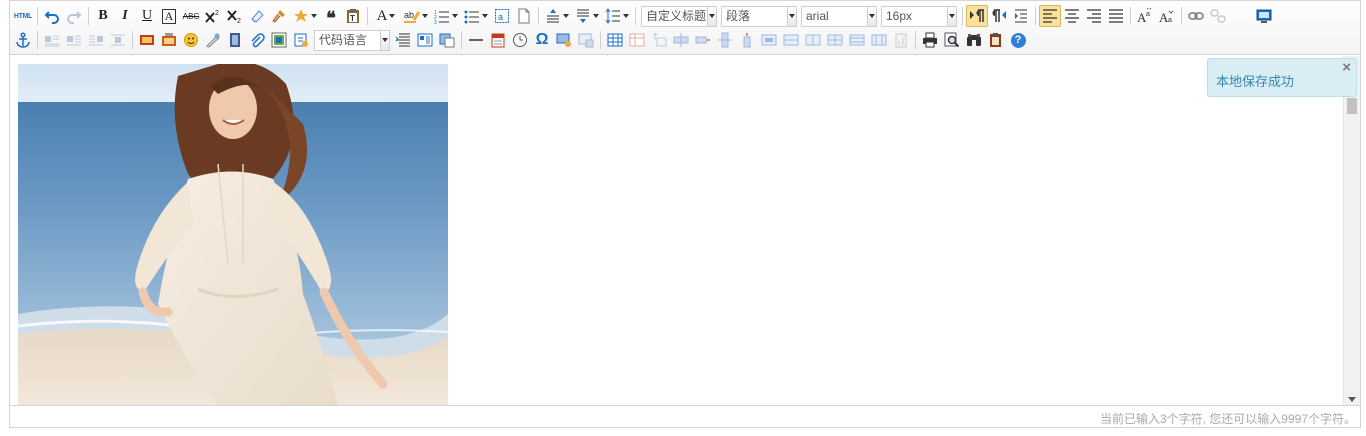  I want to click on rowspacingbottom-button, so click(587, 16).